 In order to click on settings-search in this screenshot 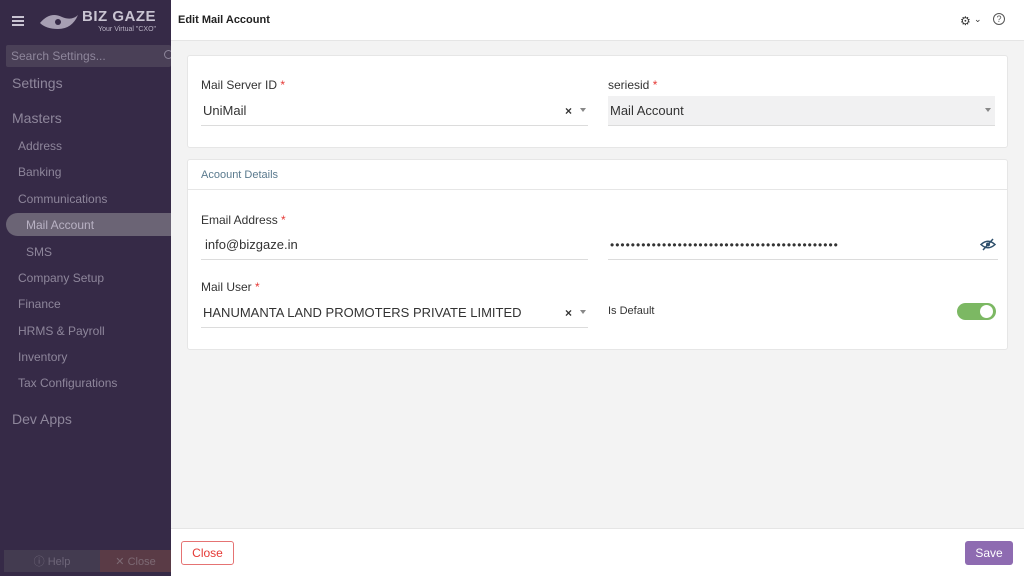, I will do `click(89, 56)`.